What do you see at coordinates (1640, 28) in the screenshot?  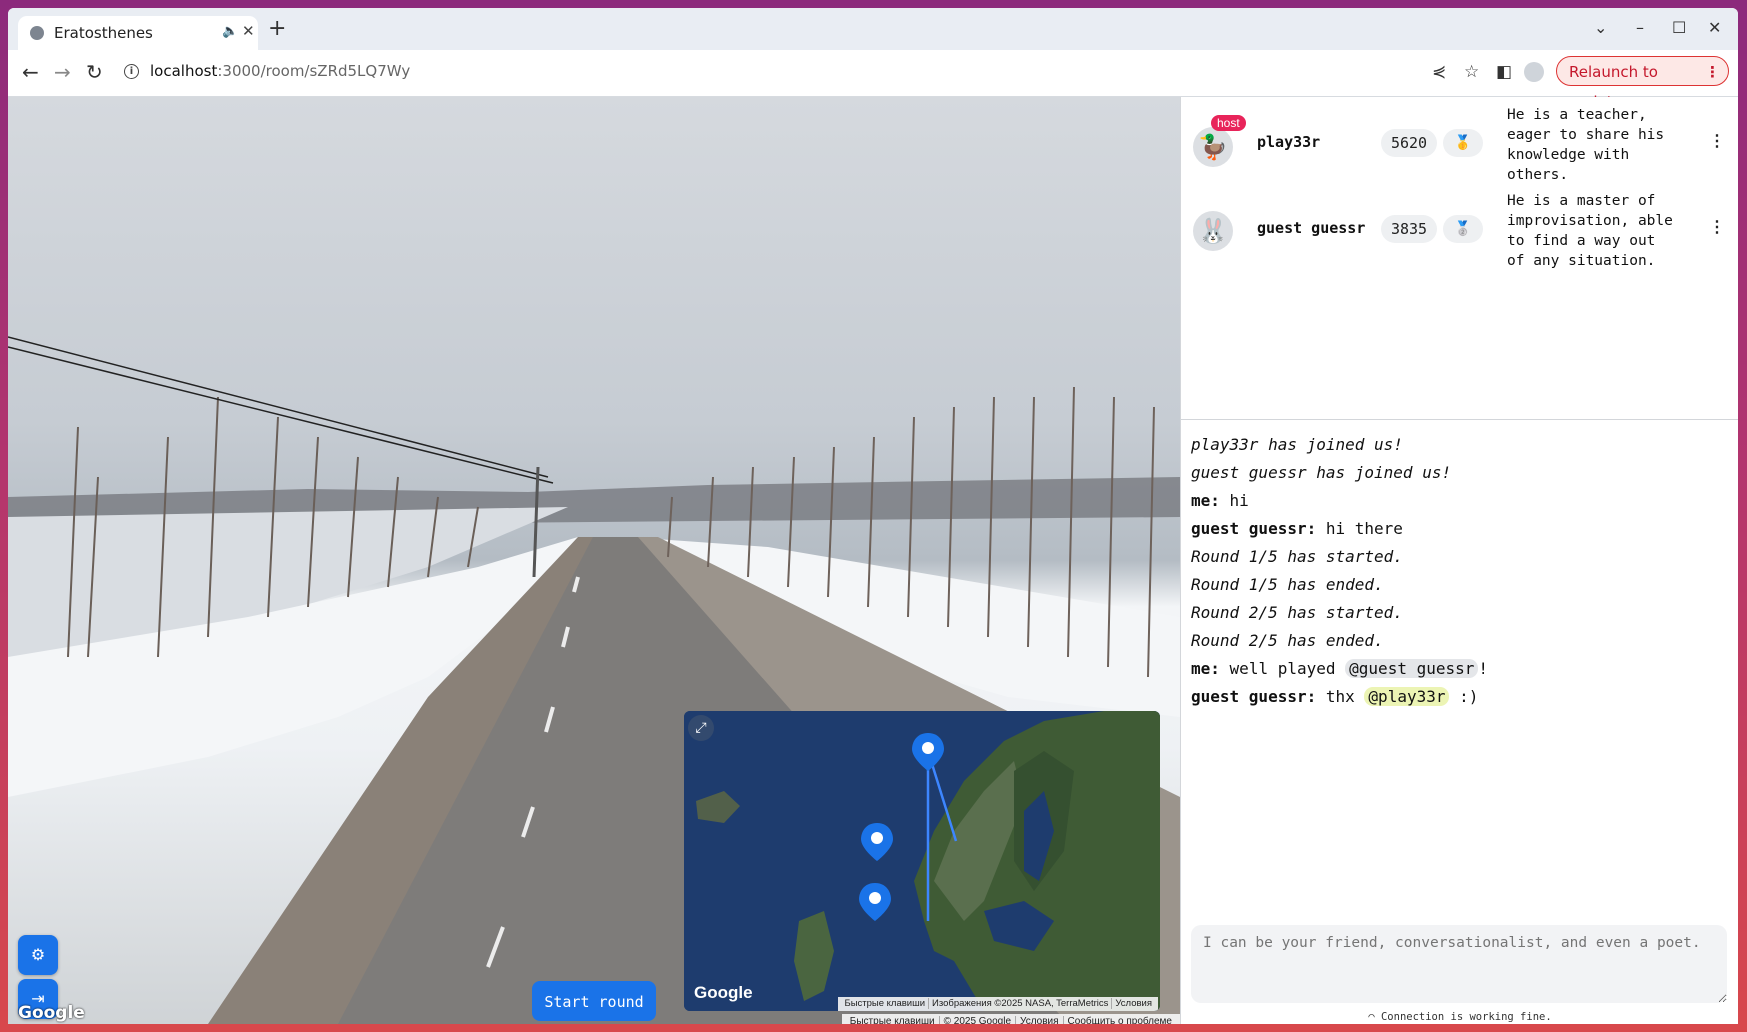 I see `minimize-icon: –` at bounding box center [1640, 28].